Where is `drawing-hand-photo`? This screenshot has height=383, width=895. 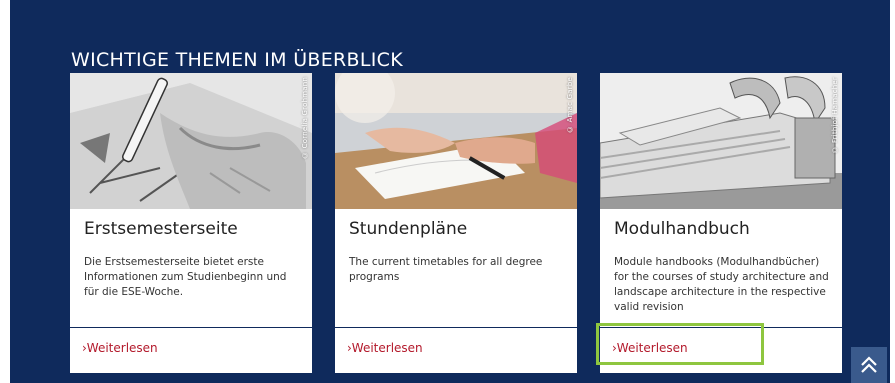 drawing-hand-photo is located at coordinates (191, 141).